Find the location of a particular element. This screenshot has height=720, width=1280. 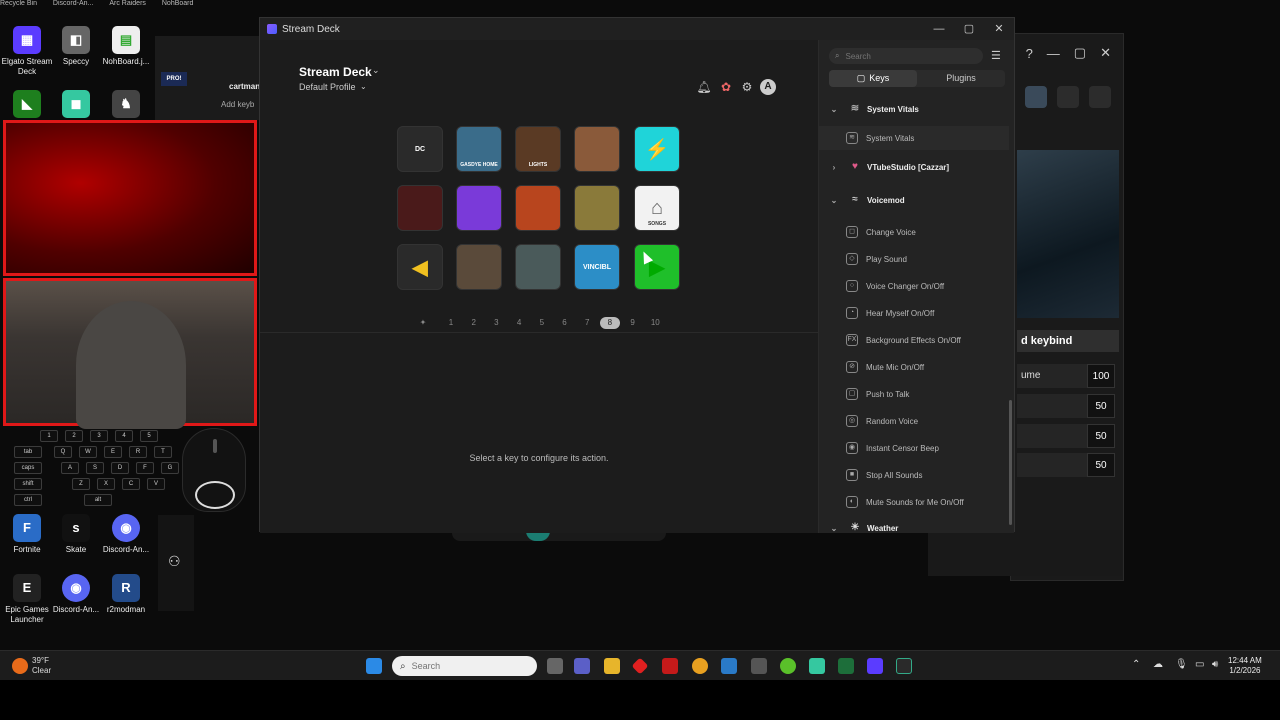

desktop-icon-skate: s Skate is located at coordinates (76, 534).